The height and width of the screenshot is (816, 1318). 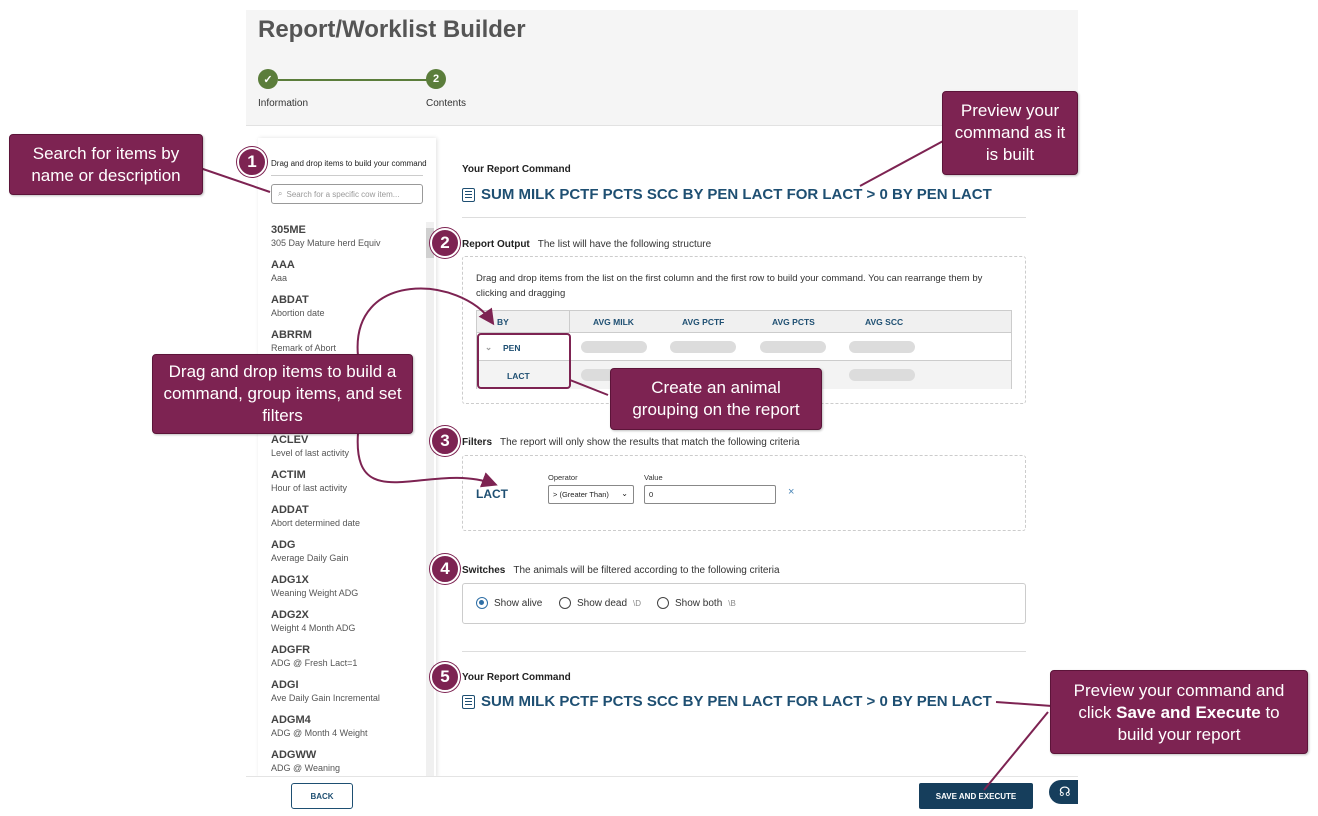 What do you see at coordinates (1188, 712) in the screenshot?
I see `callout-save-bold: Save and Execute` at bounding box center [1188, 712].